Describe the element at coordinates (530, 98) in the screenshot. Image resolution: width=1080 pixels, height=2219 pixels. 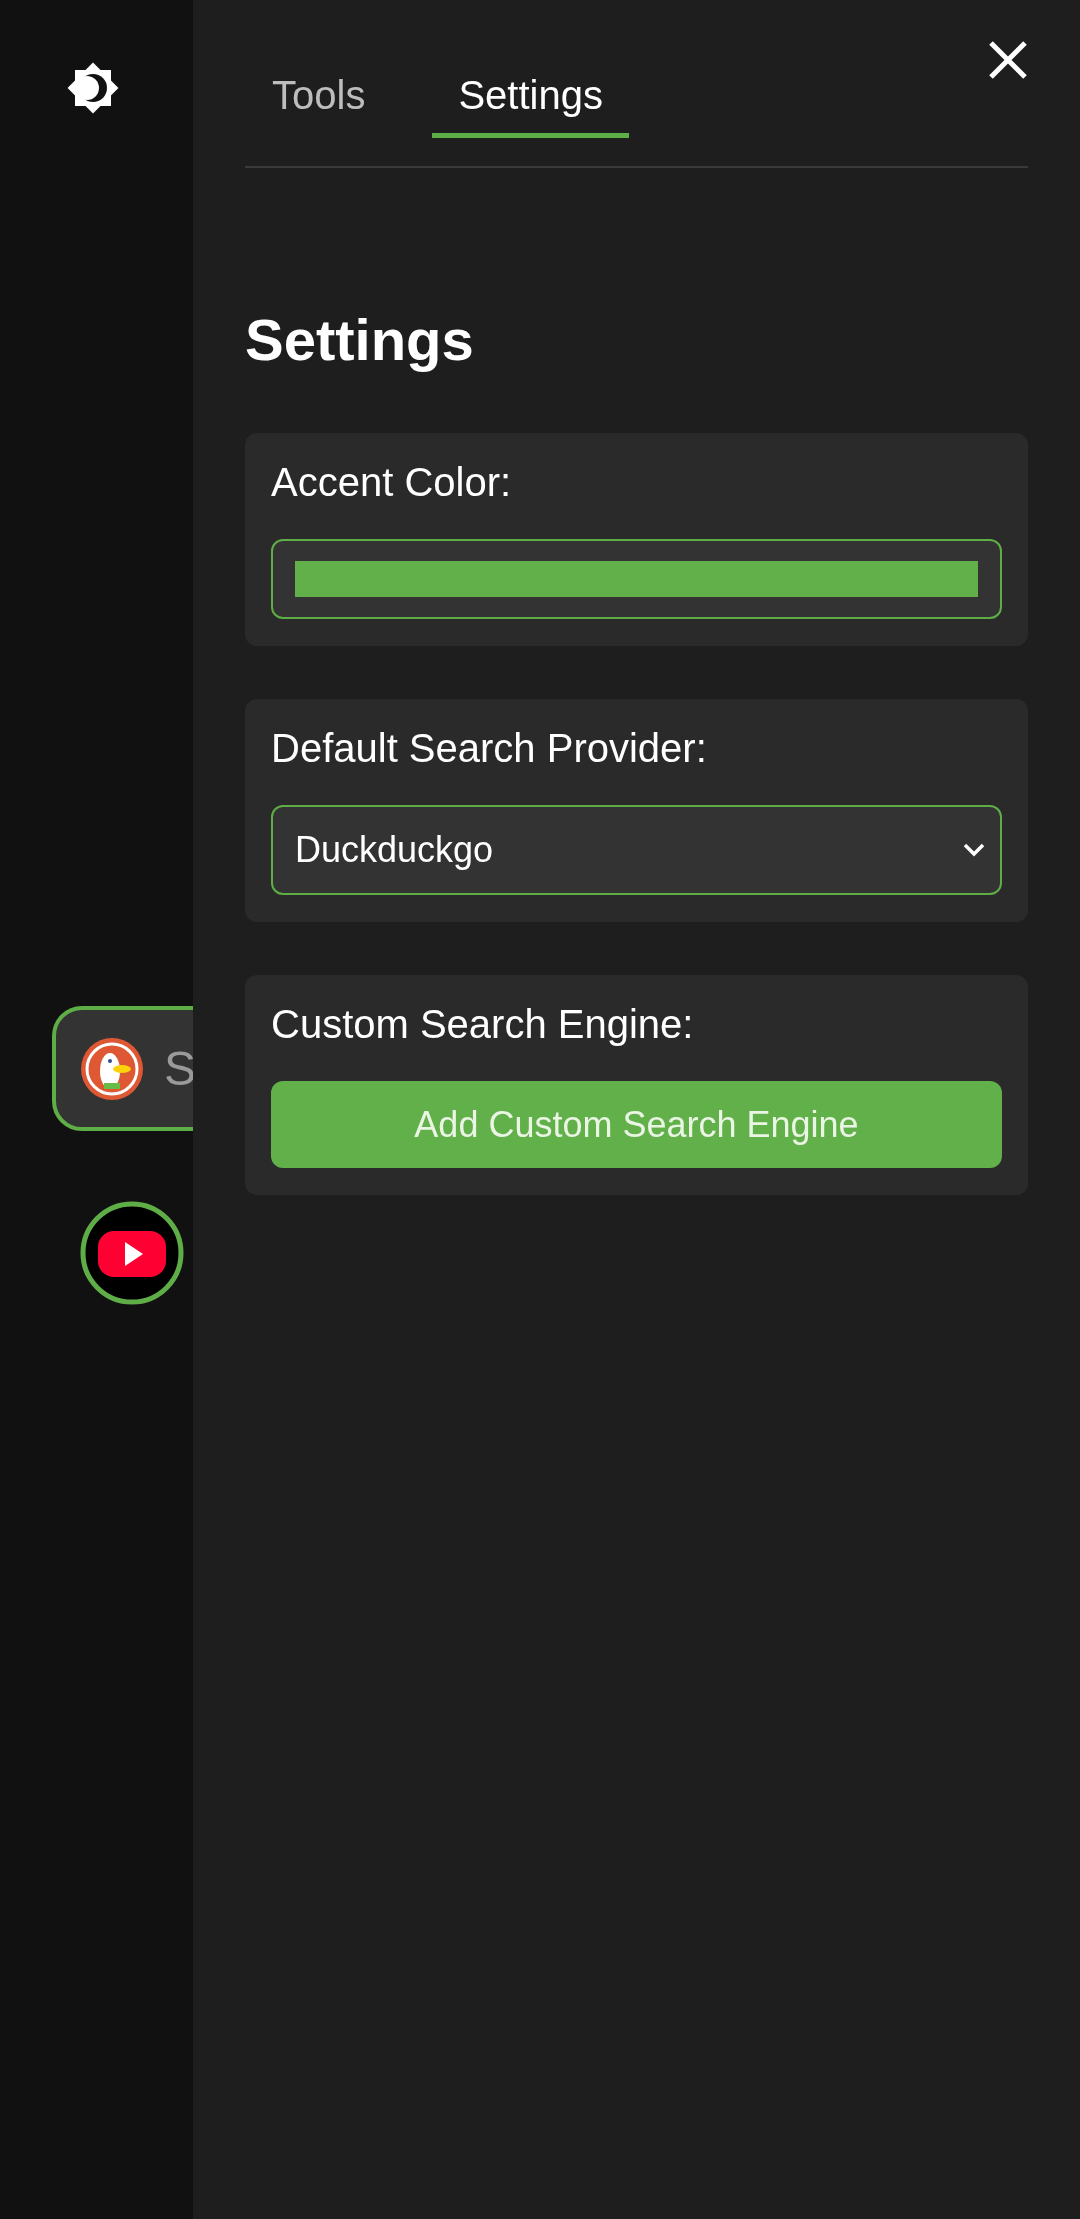
I see `tab: Settings` at that location.